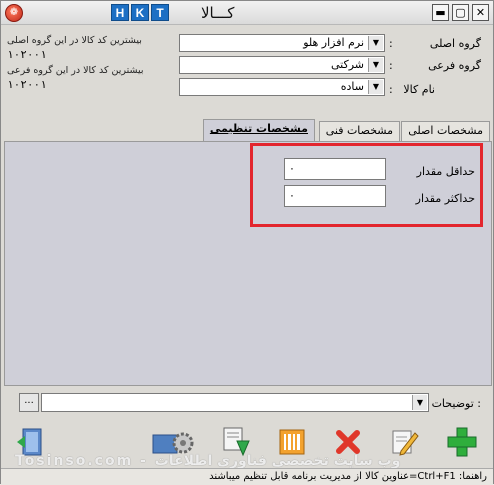  Describe the element at coordinates (445, 171) in the screenshot. I see `min-qty-label: حداقل مقدار` at that location.